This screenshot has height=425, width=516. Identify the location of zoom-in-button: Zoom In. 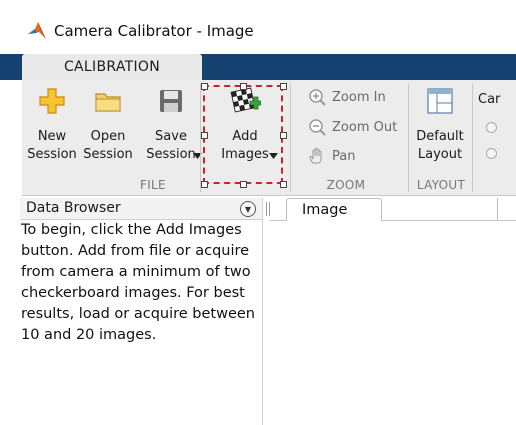
(347, 97).